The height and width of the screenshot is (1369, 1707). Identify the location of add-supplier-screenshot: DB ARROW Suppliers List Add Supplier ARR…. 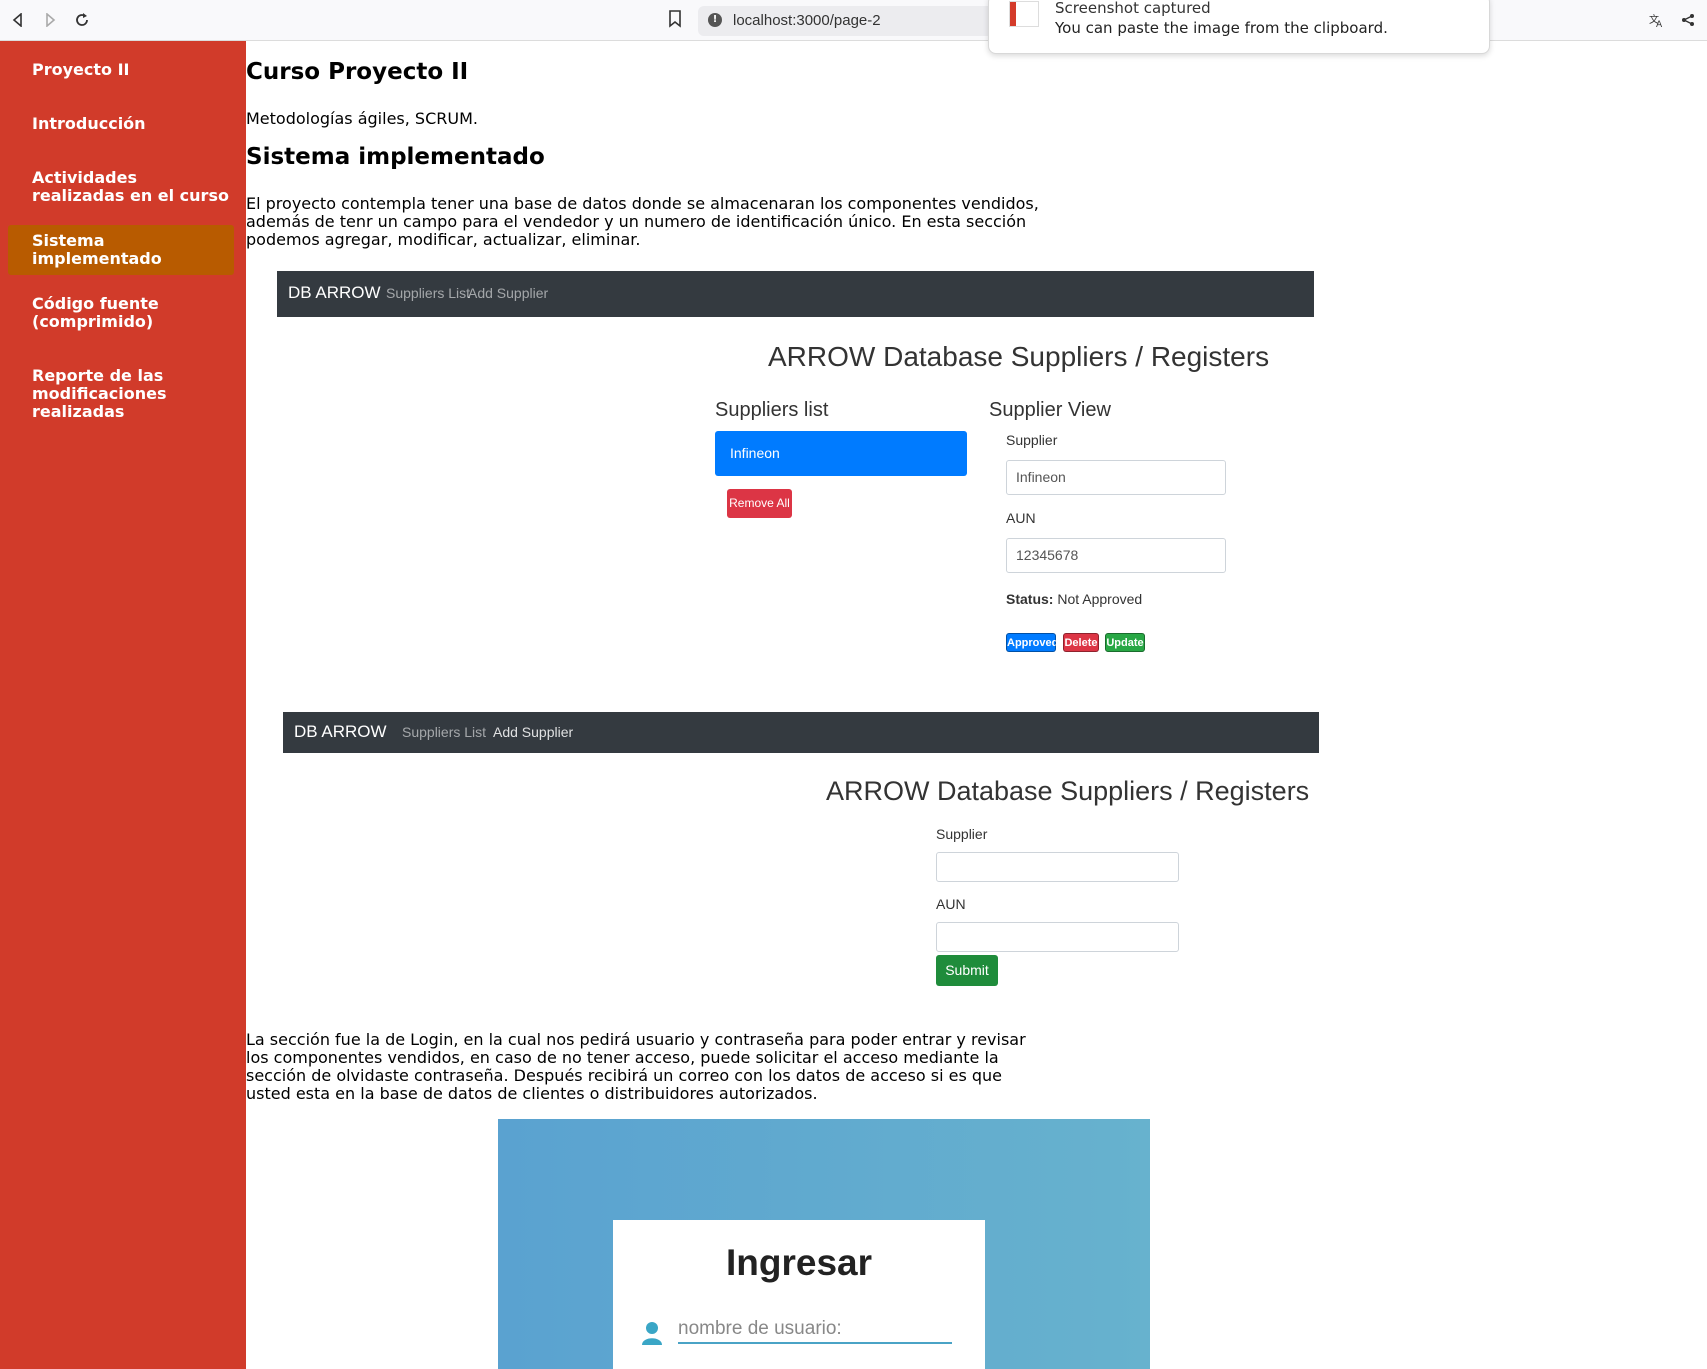
(801, 862).